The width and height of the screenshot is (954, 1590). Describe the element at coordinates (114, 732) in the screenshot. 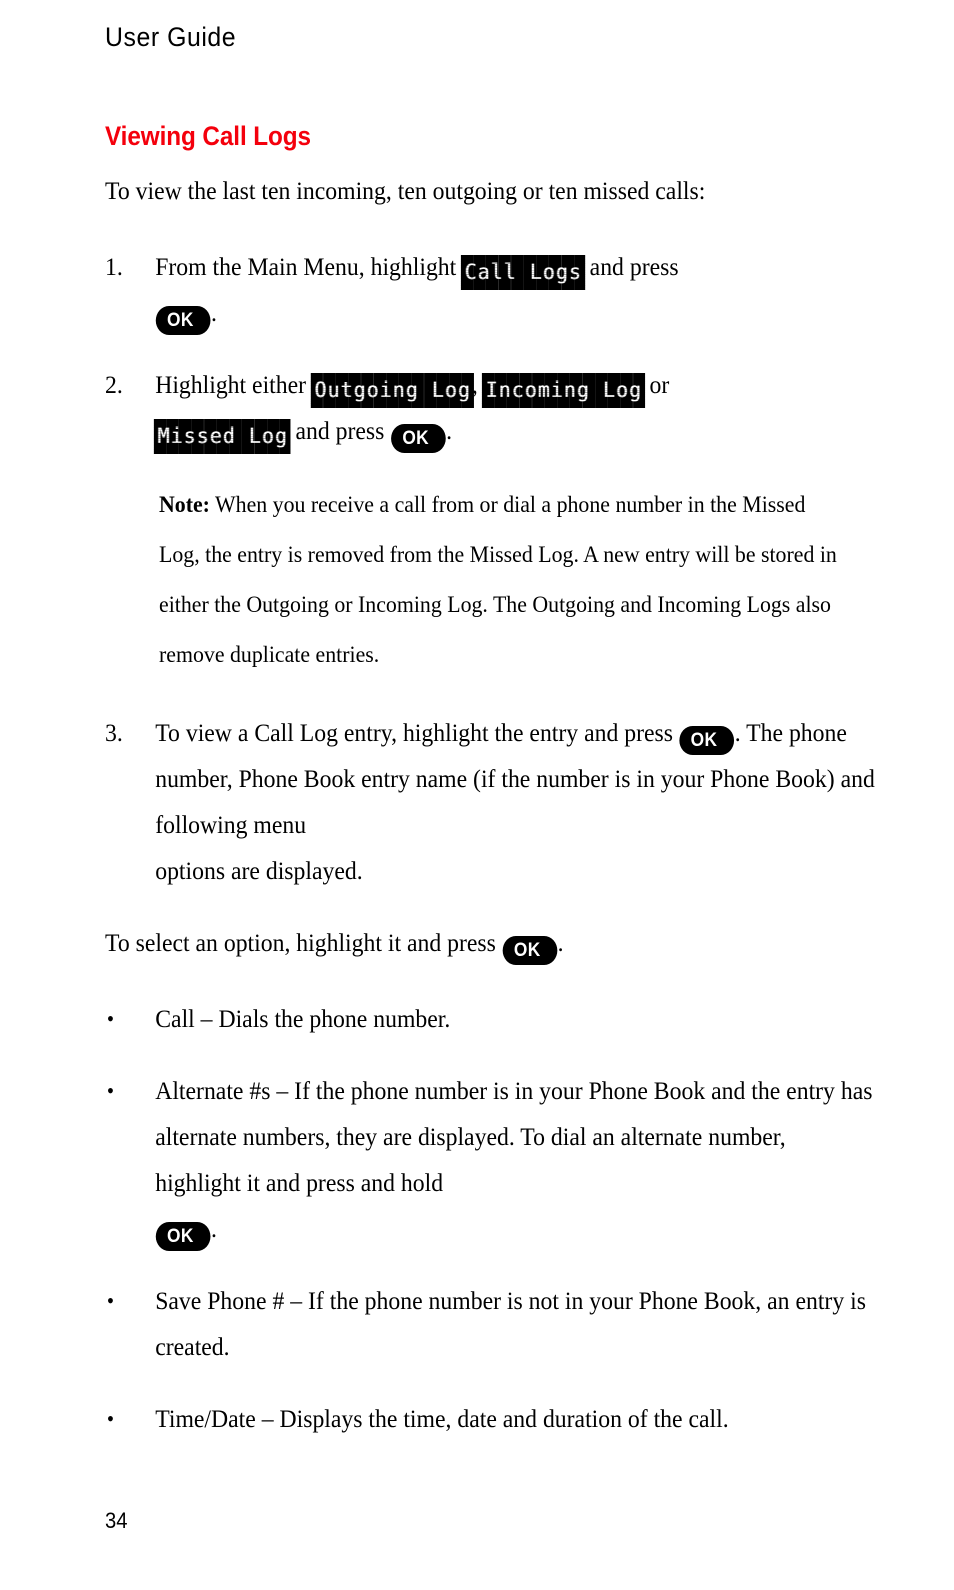

I see `list-marker: 3.` at that location.